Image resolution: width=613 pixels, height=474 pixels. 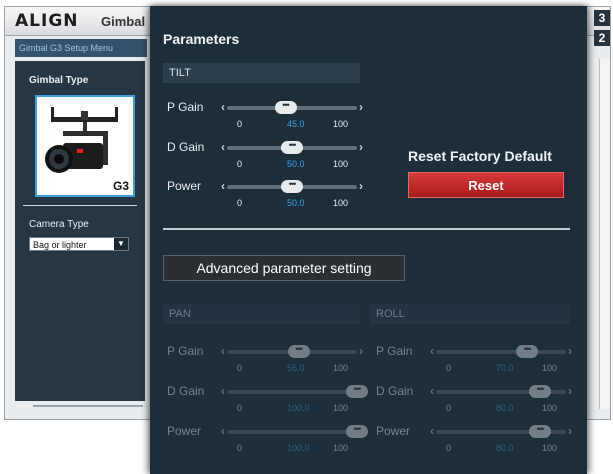 I want to click on pan-d-gain-slider: D Gain ‹ ••• › 0 100.0 100, so click(x=267, y=401).